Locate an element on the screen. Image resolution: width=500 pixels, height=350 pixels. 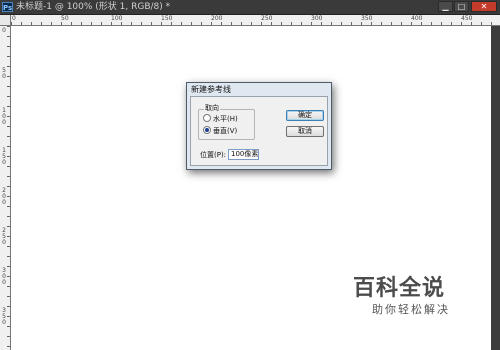
orientation-legend: 取向 is located at coordinates (212, 108).